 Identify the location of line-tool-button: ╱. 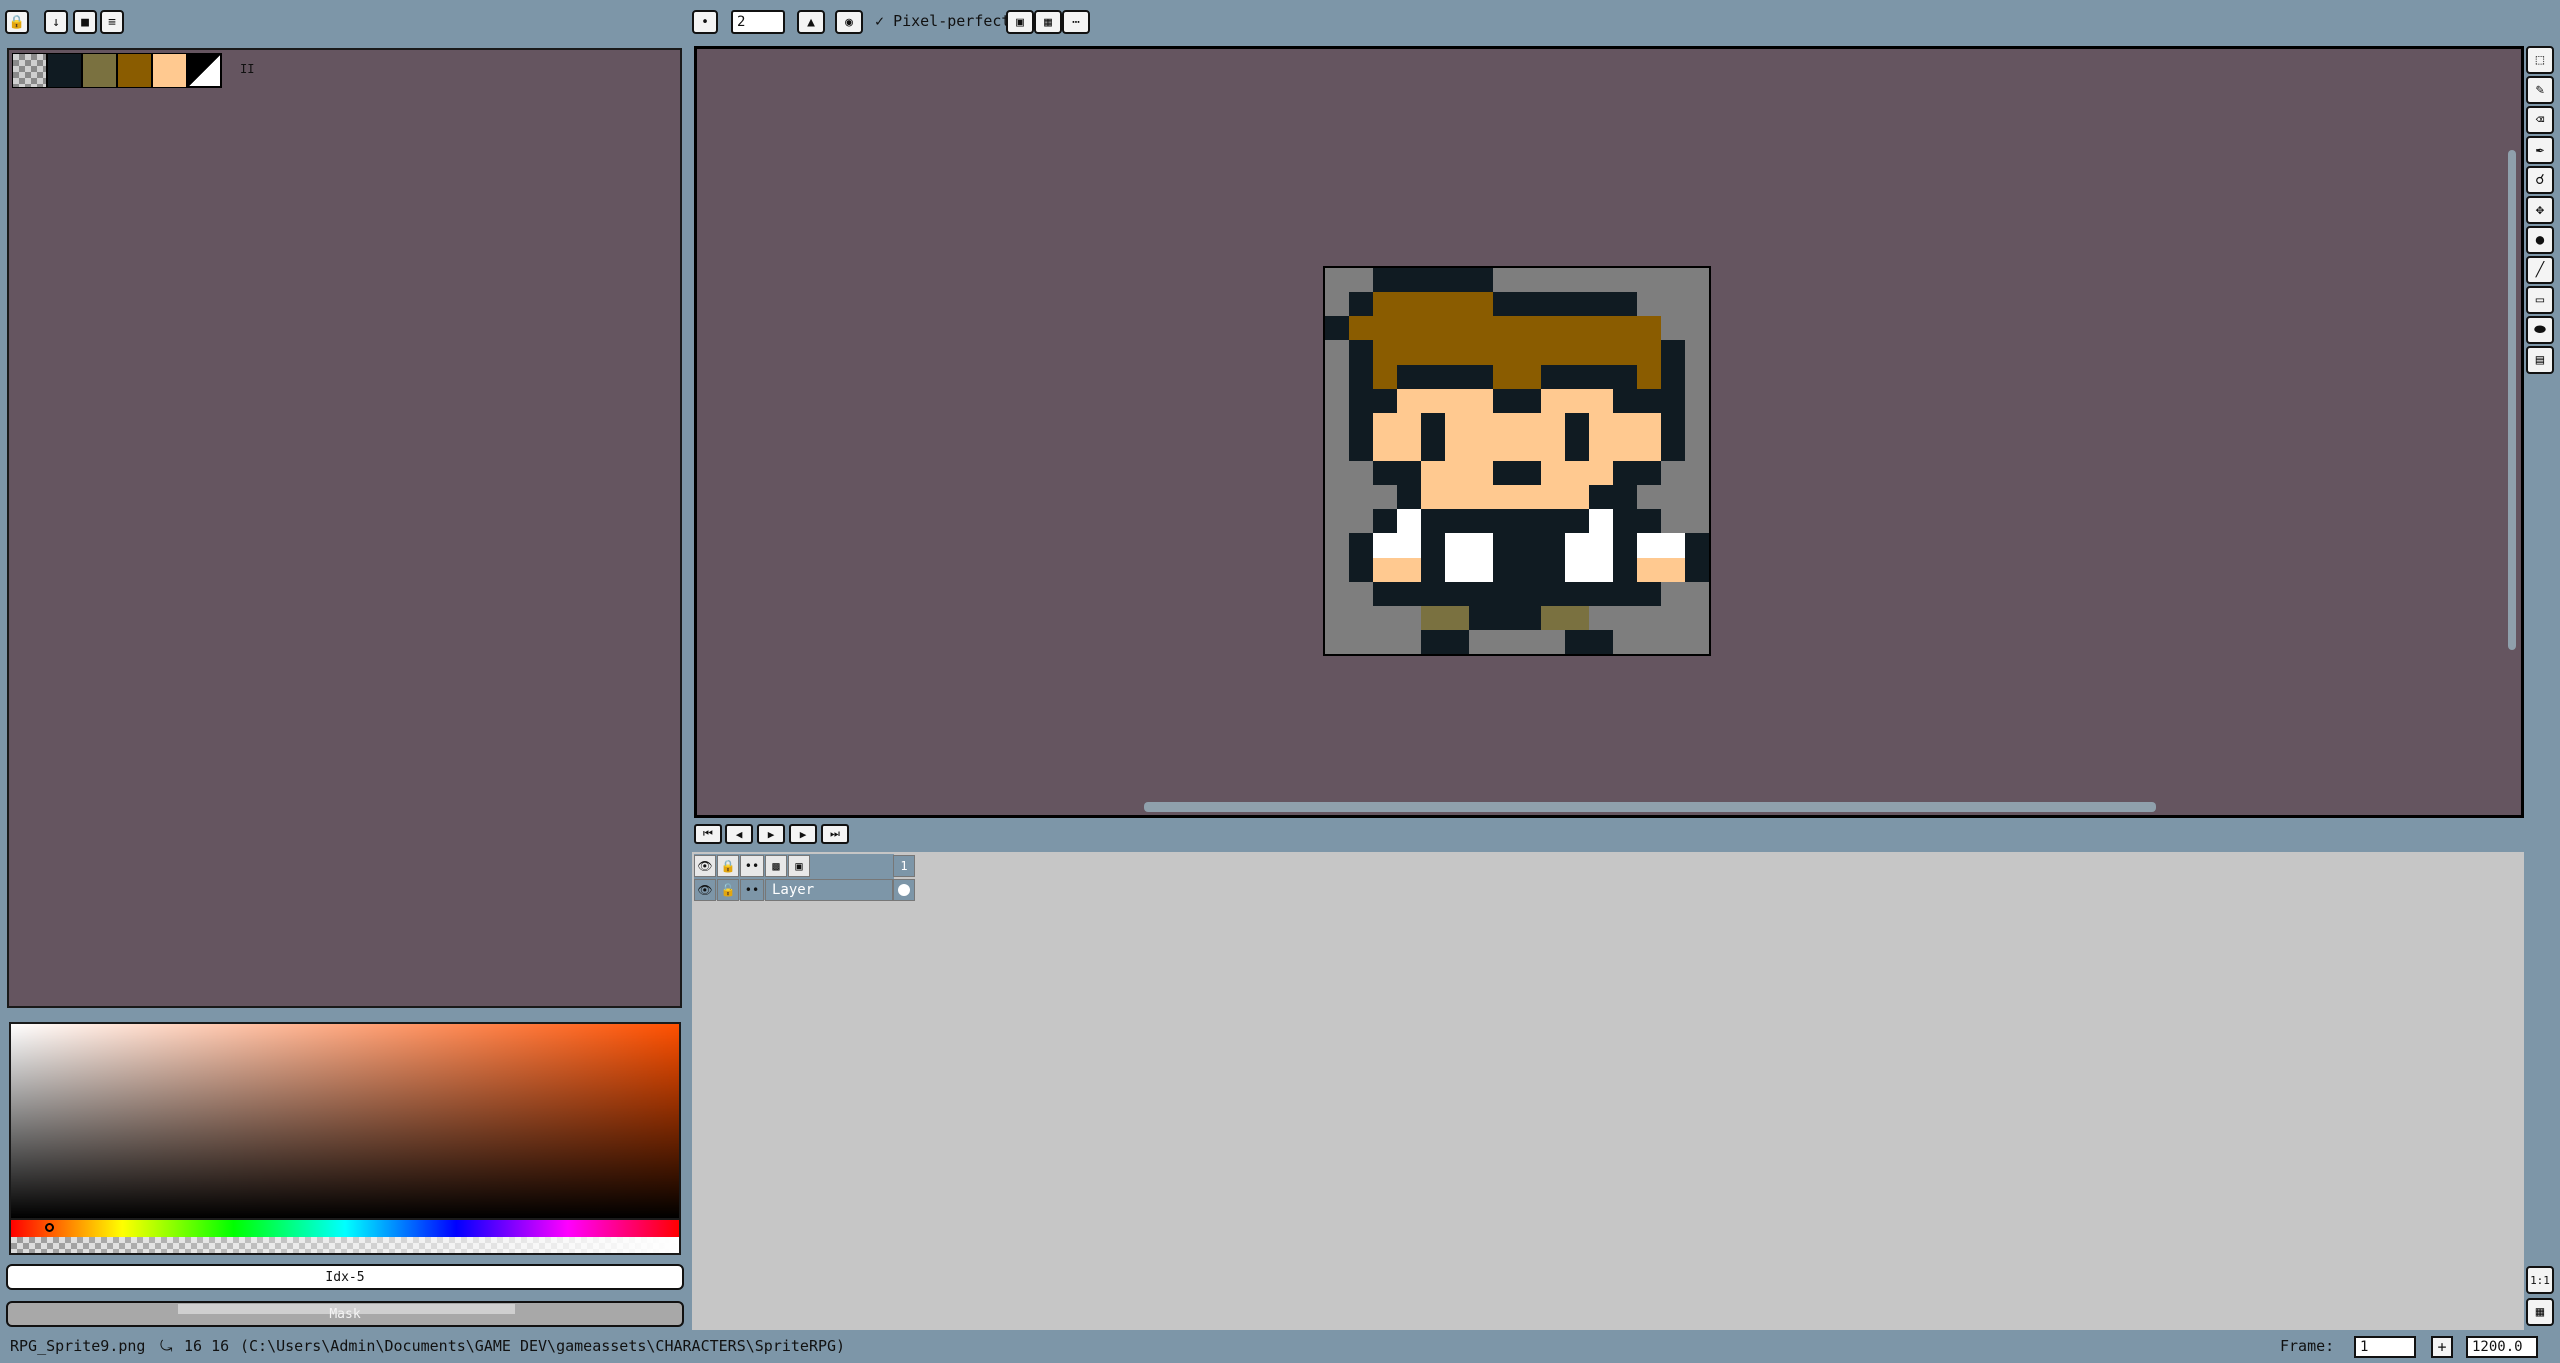
(2540, 270).